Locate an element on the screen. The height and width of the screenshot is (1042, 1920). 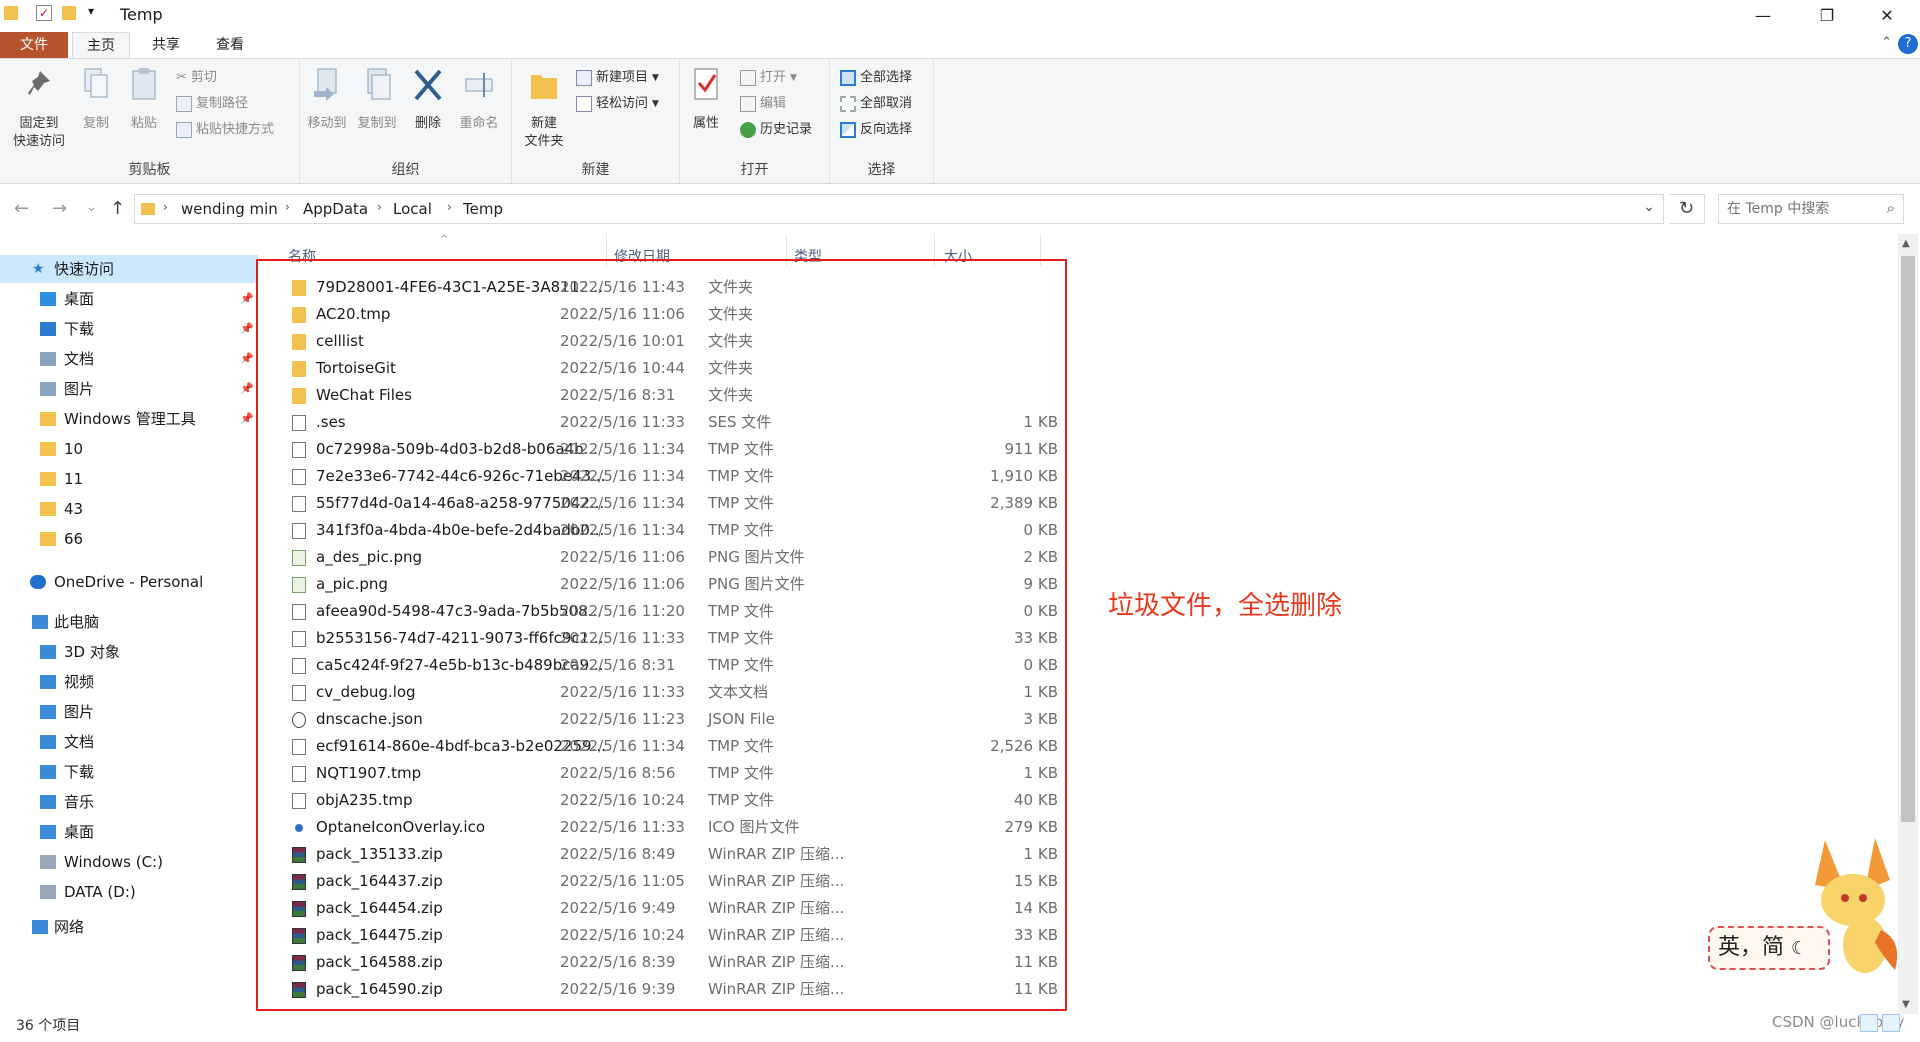
select-all-button: 全部选择 is located at coordinates (876, 78).